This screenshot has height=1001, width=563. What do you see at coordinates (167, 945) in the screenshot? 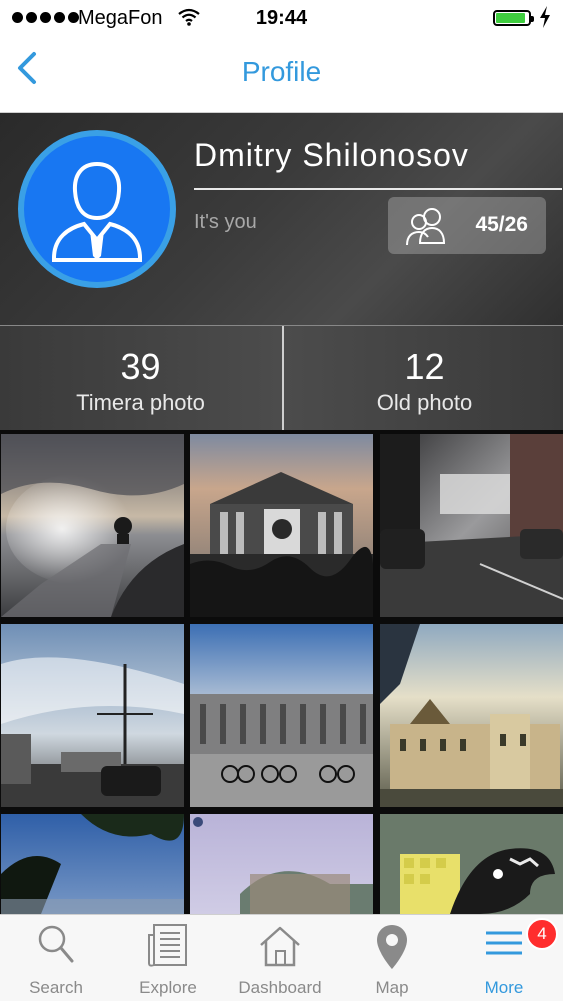
I see `newspaper-icon` at bounding box center [167, 945].